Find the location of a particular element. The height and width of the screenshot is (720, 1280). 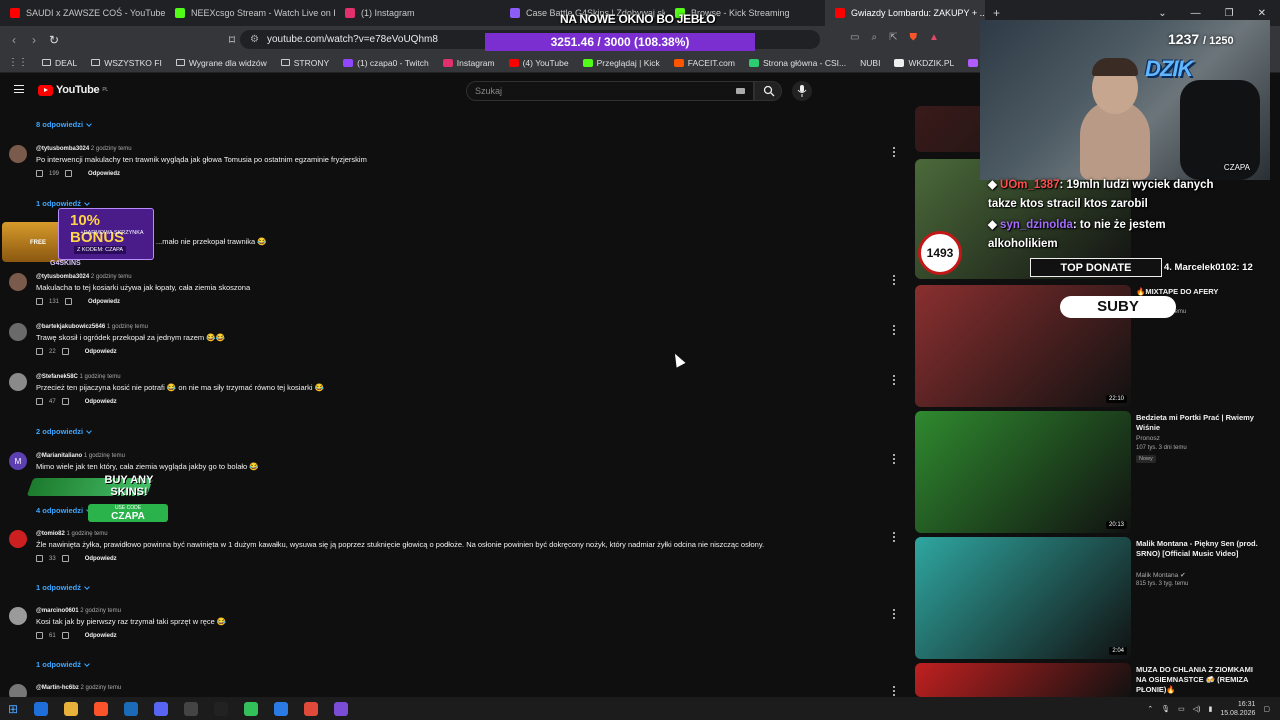

comment-author: @Martin-hc6bz is located at coordinates (57, 688).